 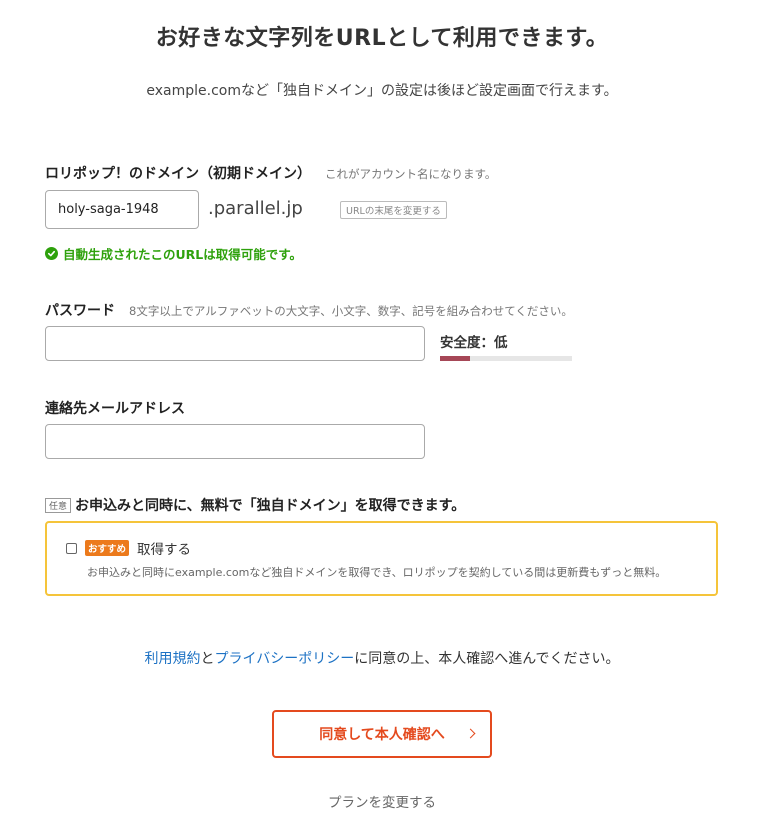 I want to click on page-title: お好きな文字列をURLとして利用できます。, so click(x=382, y=38).